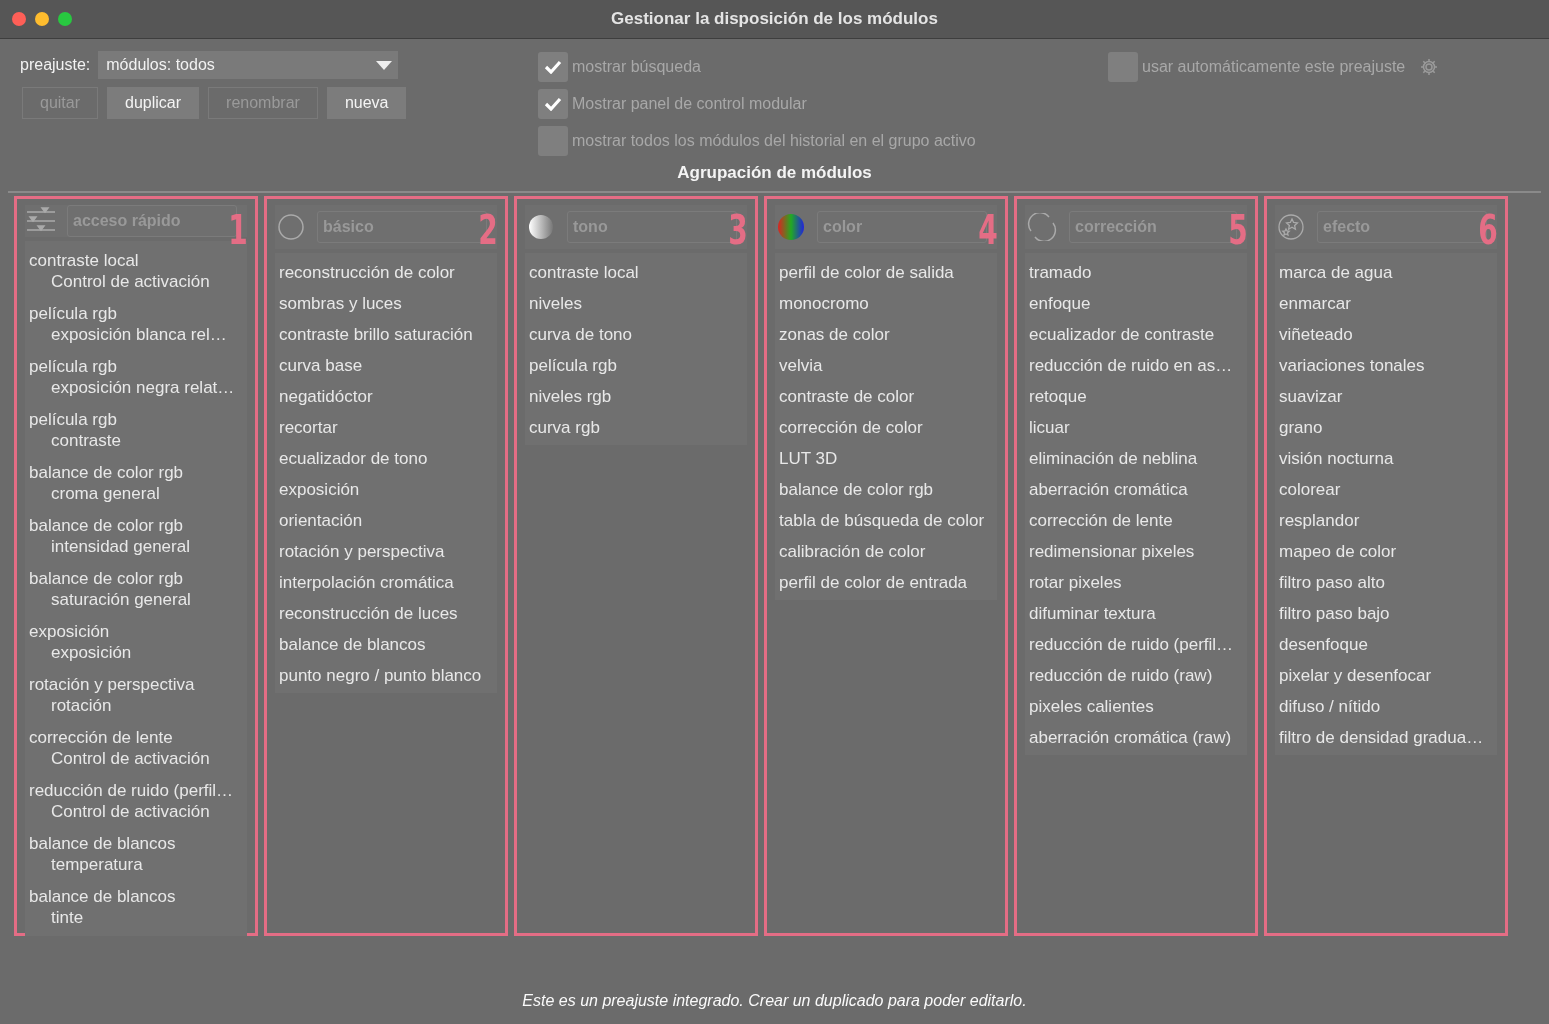  I want to click on module-name: monocromo, so click(824, 303).